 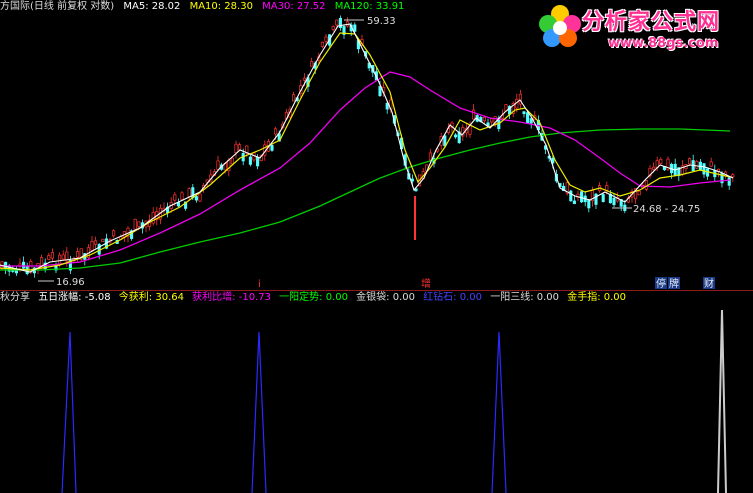 What do you see at coordinates (231, 297) in the screenshot?
I see `huoli-bizeng-label: 获利比增: -10.73` at bounding box center [231, 297].